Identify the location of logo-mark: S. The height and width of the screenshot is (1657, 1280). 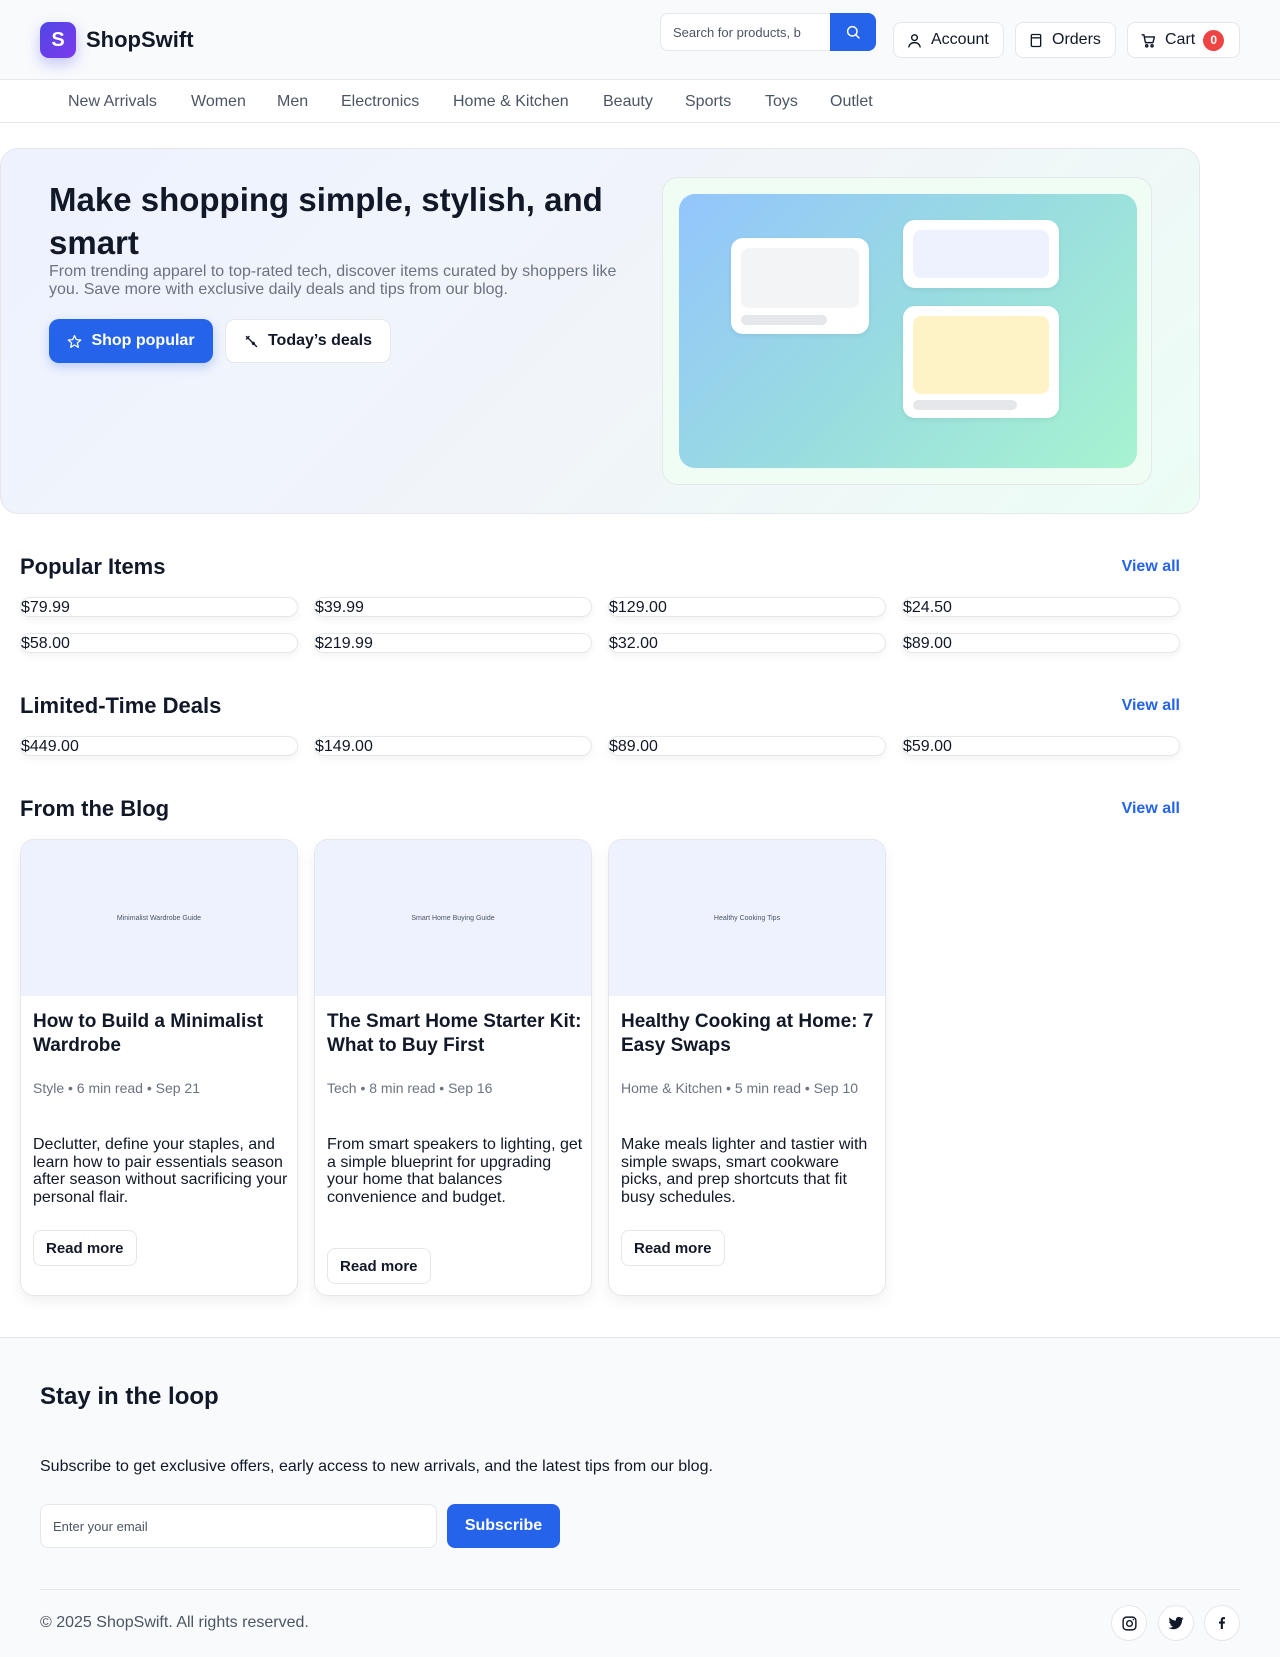
(58, 40).